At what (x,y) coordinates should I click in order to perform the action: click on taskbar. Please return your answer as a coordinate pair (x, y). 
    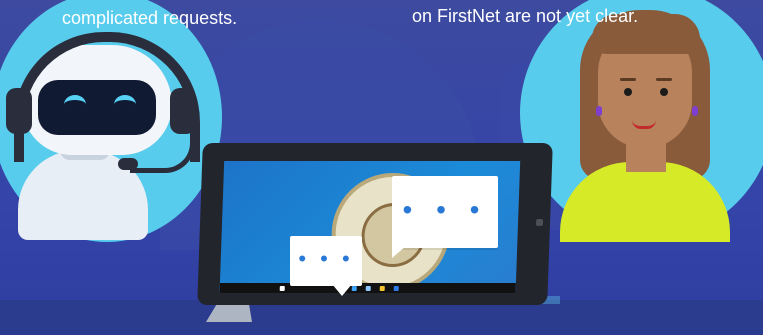
    Looking at the image, I should click on (367, 288).